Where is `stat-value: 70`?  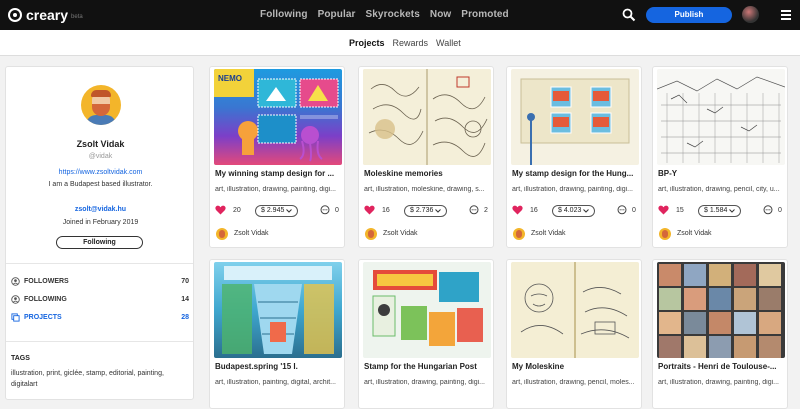
stat-value: 70 is located at coordinates (185, 281).